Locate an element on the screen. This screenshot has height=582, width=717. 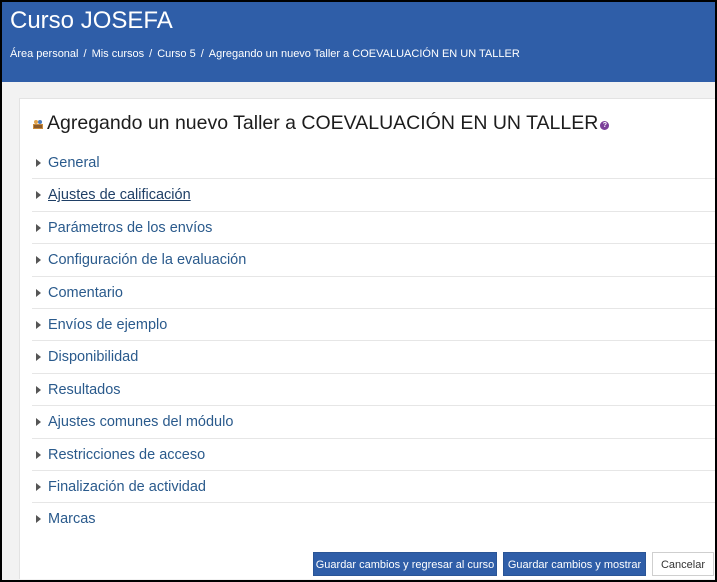
section-disponibilidad: Disponibilidad is located at coordinates (373, 357).